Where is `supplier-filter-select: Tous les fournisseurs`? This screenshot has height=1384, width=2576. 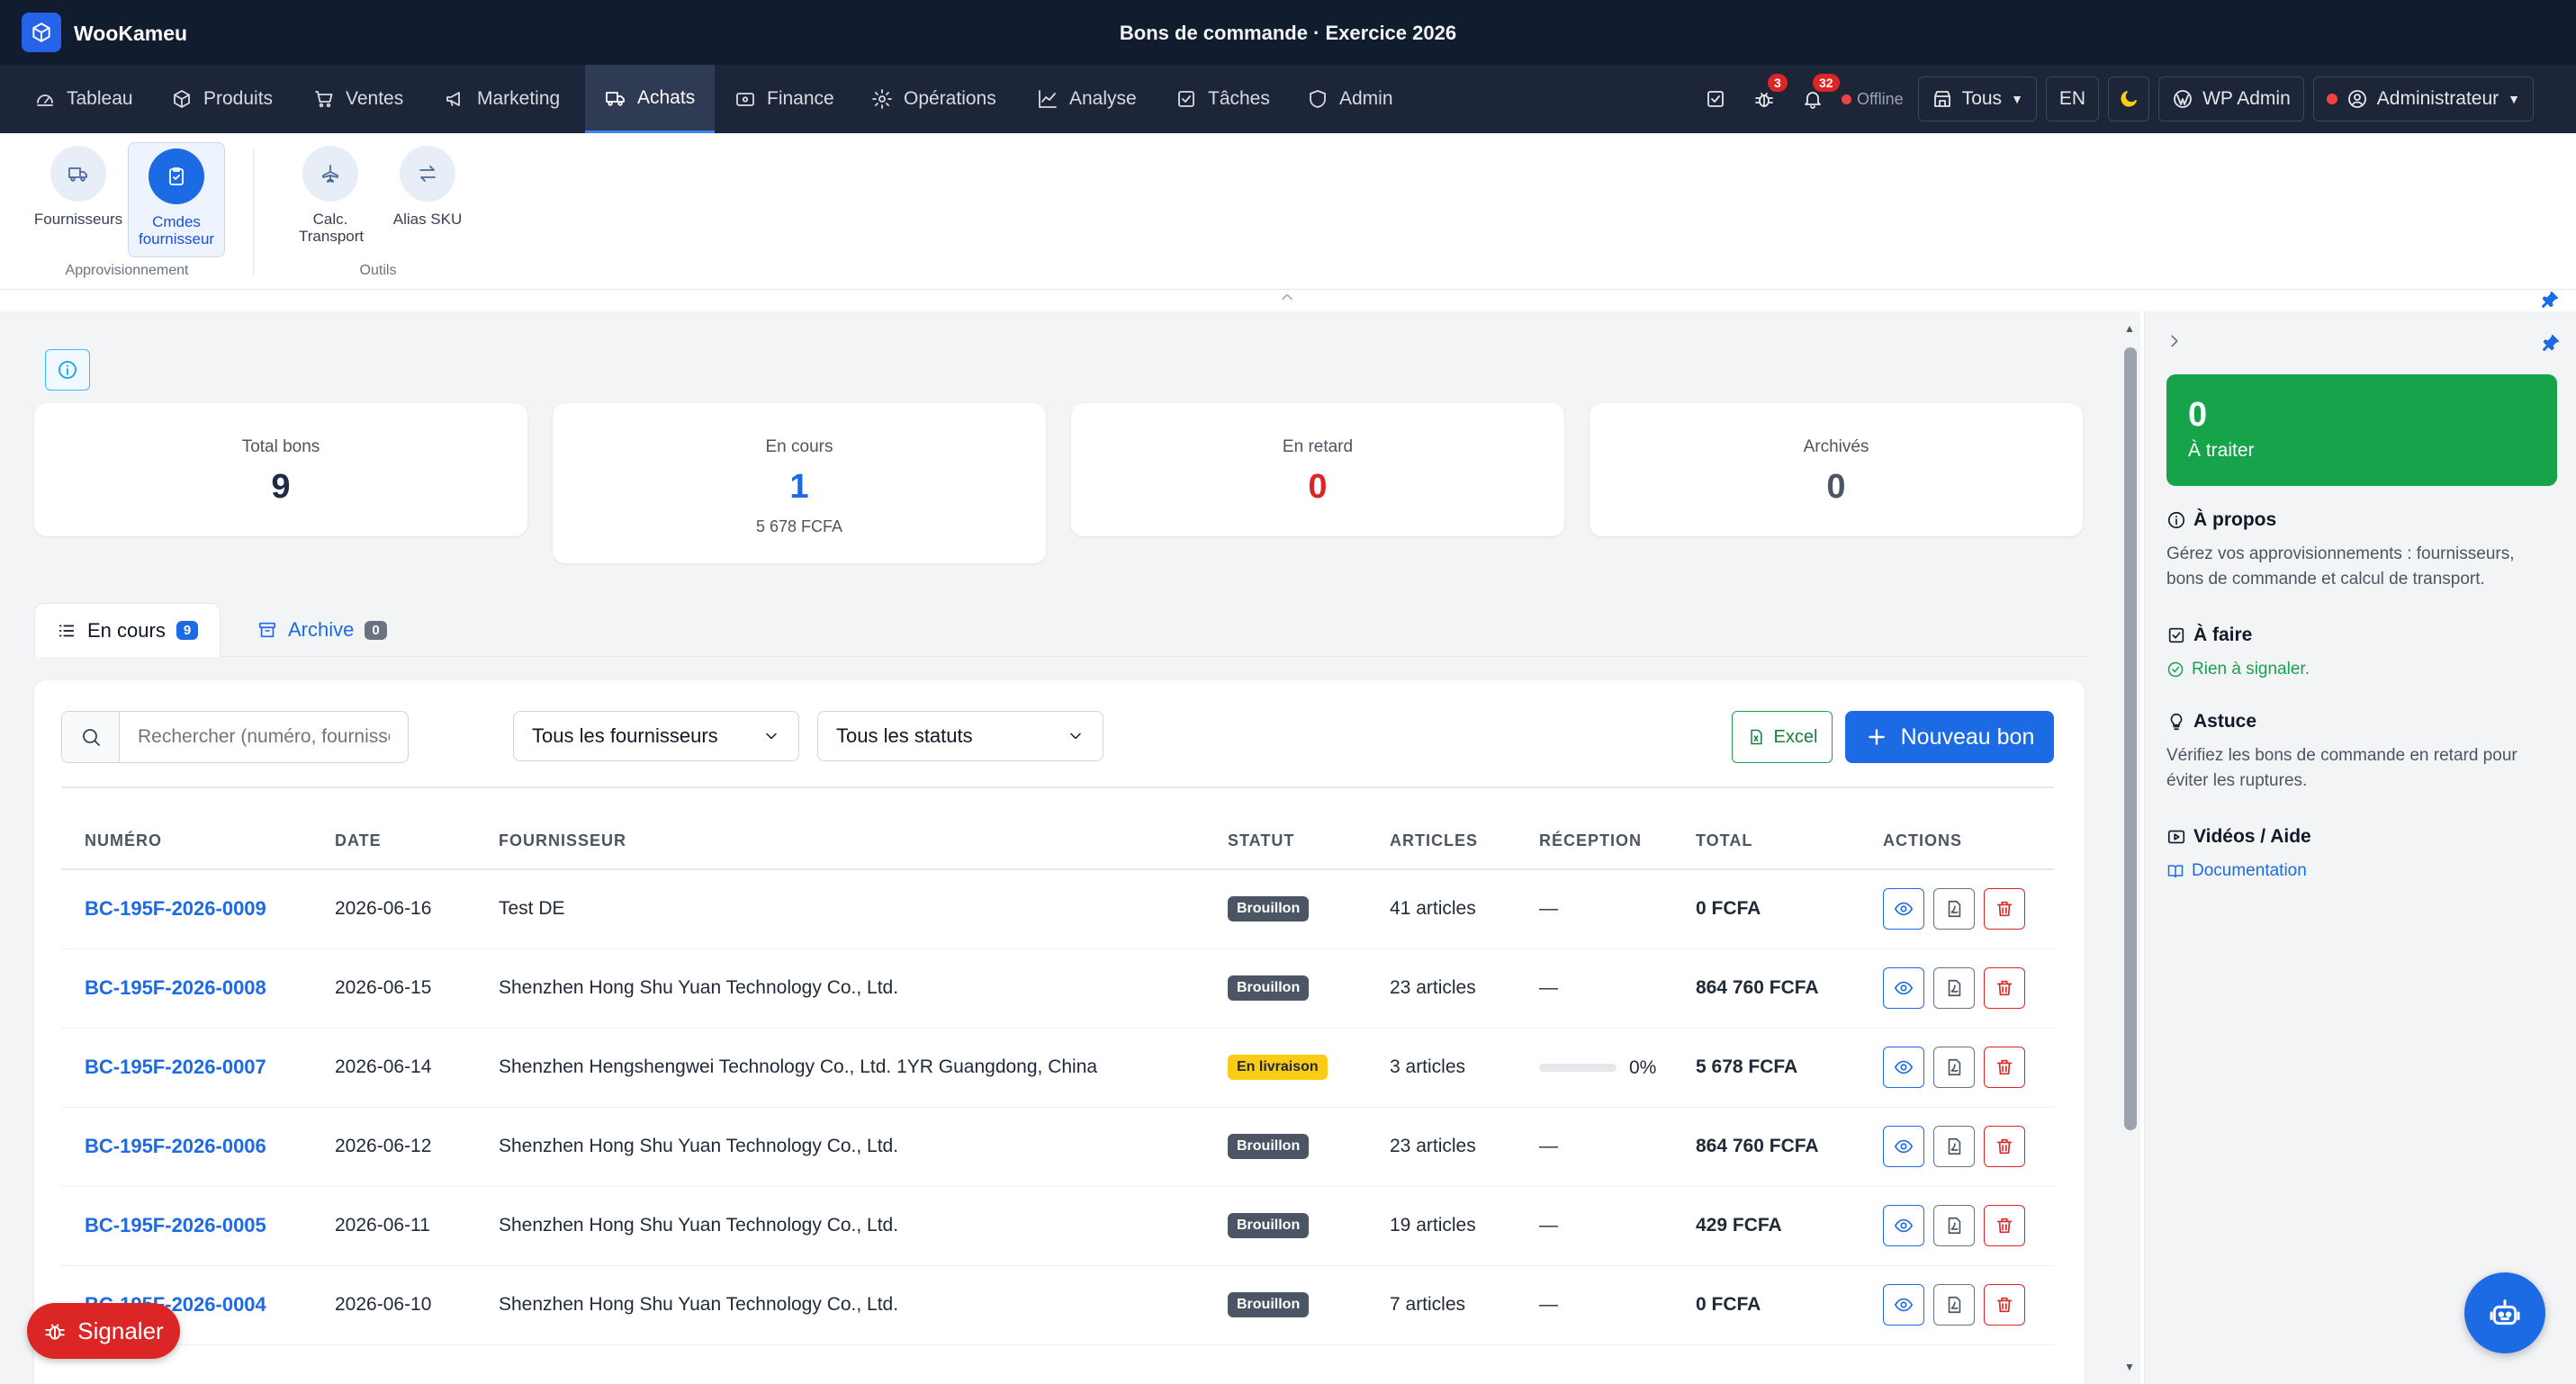
supplier-filter-select: Tous les fournisseurs is located at coordinates (656, 736).